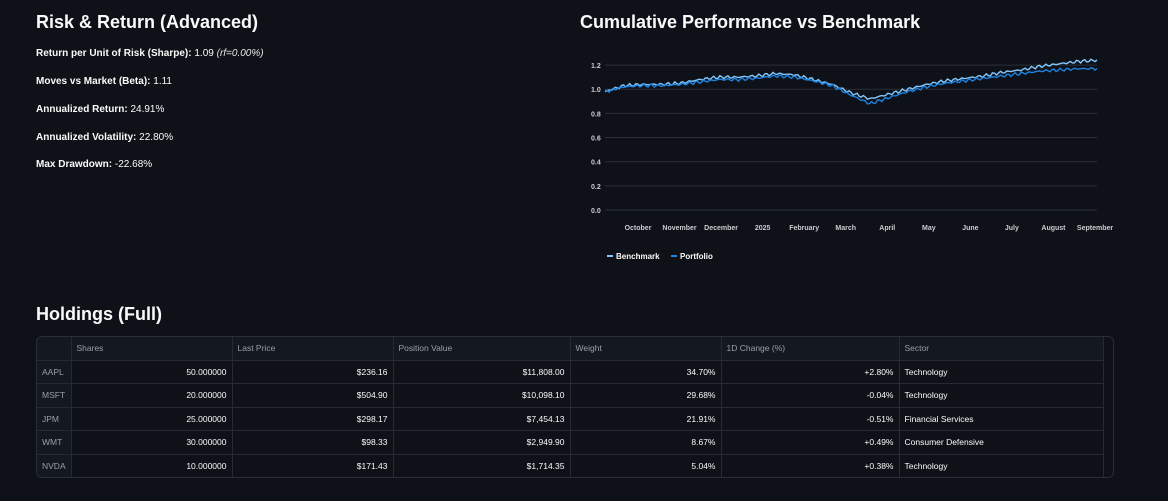  I want to click on x-tick-label: August, so click(1053, 228).